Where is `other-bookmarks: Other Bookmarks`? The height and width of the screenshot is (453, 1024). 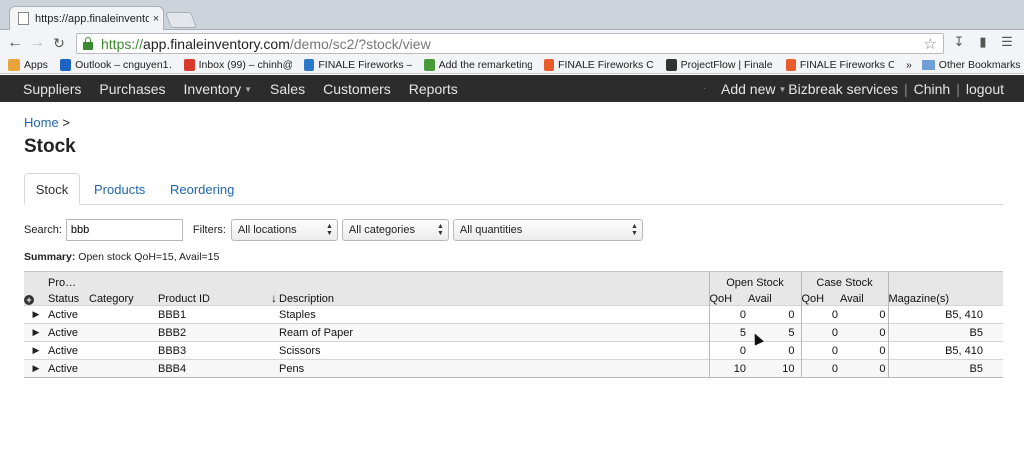 other-bookmarks: Other Bookmarks is located at coordinates (980, 65).